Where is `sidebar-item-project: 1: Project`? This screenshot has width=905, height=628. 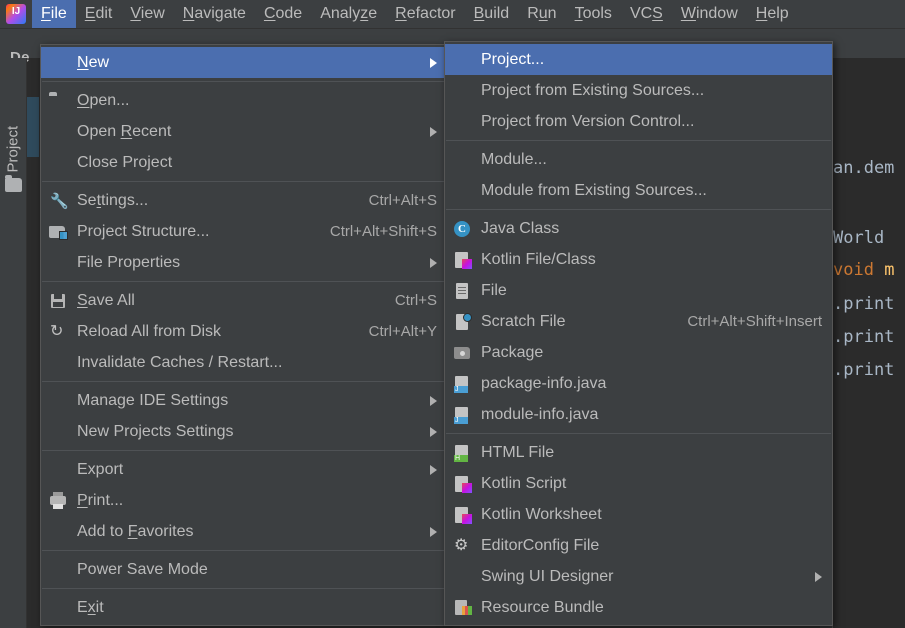 sidebar-item-project: 1: Project is located at coordinates (13, 158).